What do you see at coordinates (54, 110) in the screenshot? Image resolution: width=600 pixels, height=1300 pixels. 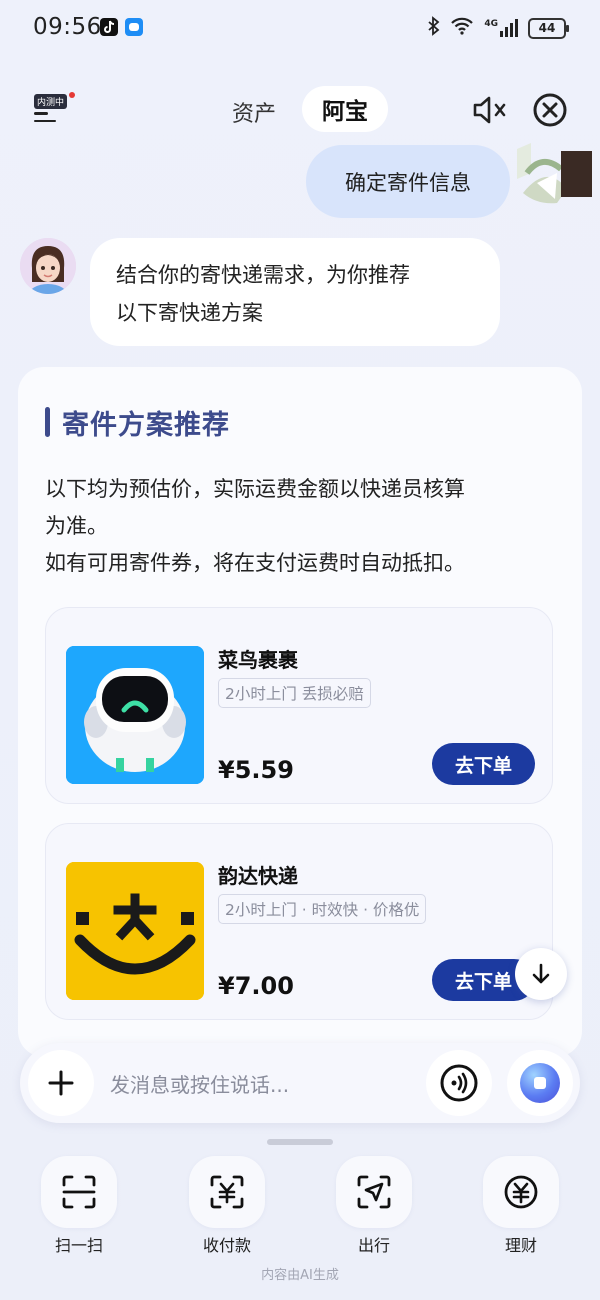 I see `menu-button: 内测中` at bounding box center [54, 110].